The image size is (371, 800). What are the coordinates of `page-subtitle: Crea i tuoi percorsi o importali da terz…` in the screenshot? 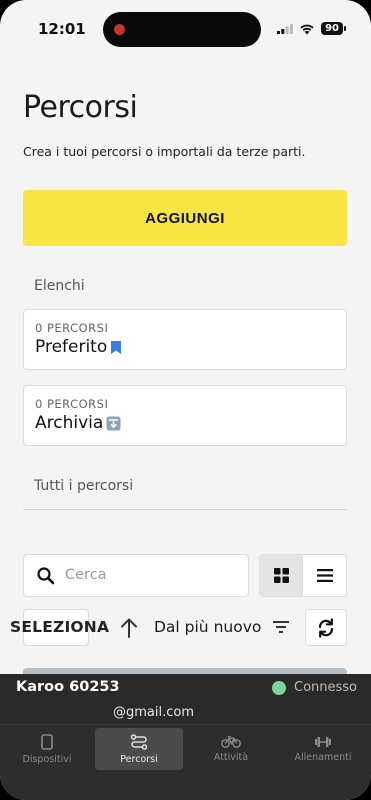 It's located at (164, 151).